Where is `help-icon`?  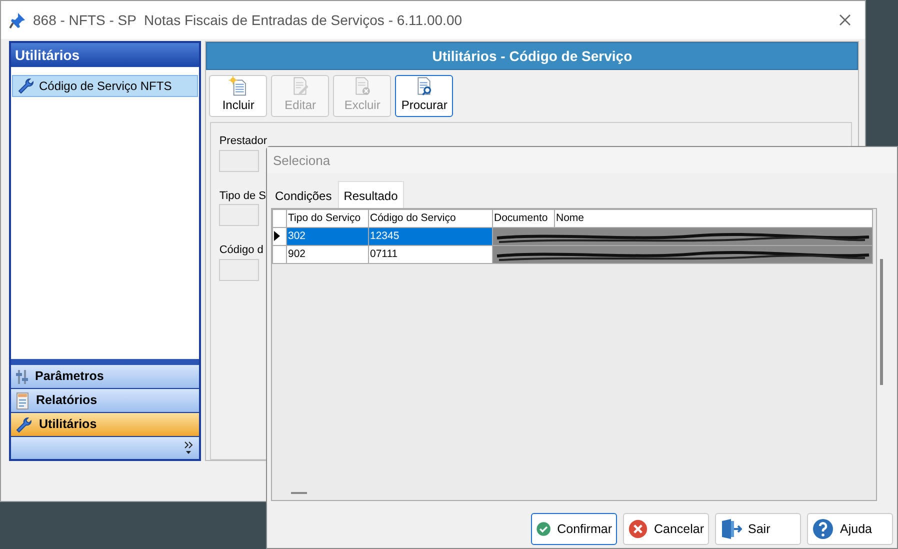 help-icon is located at coordinates (823, 529).